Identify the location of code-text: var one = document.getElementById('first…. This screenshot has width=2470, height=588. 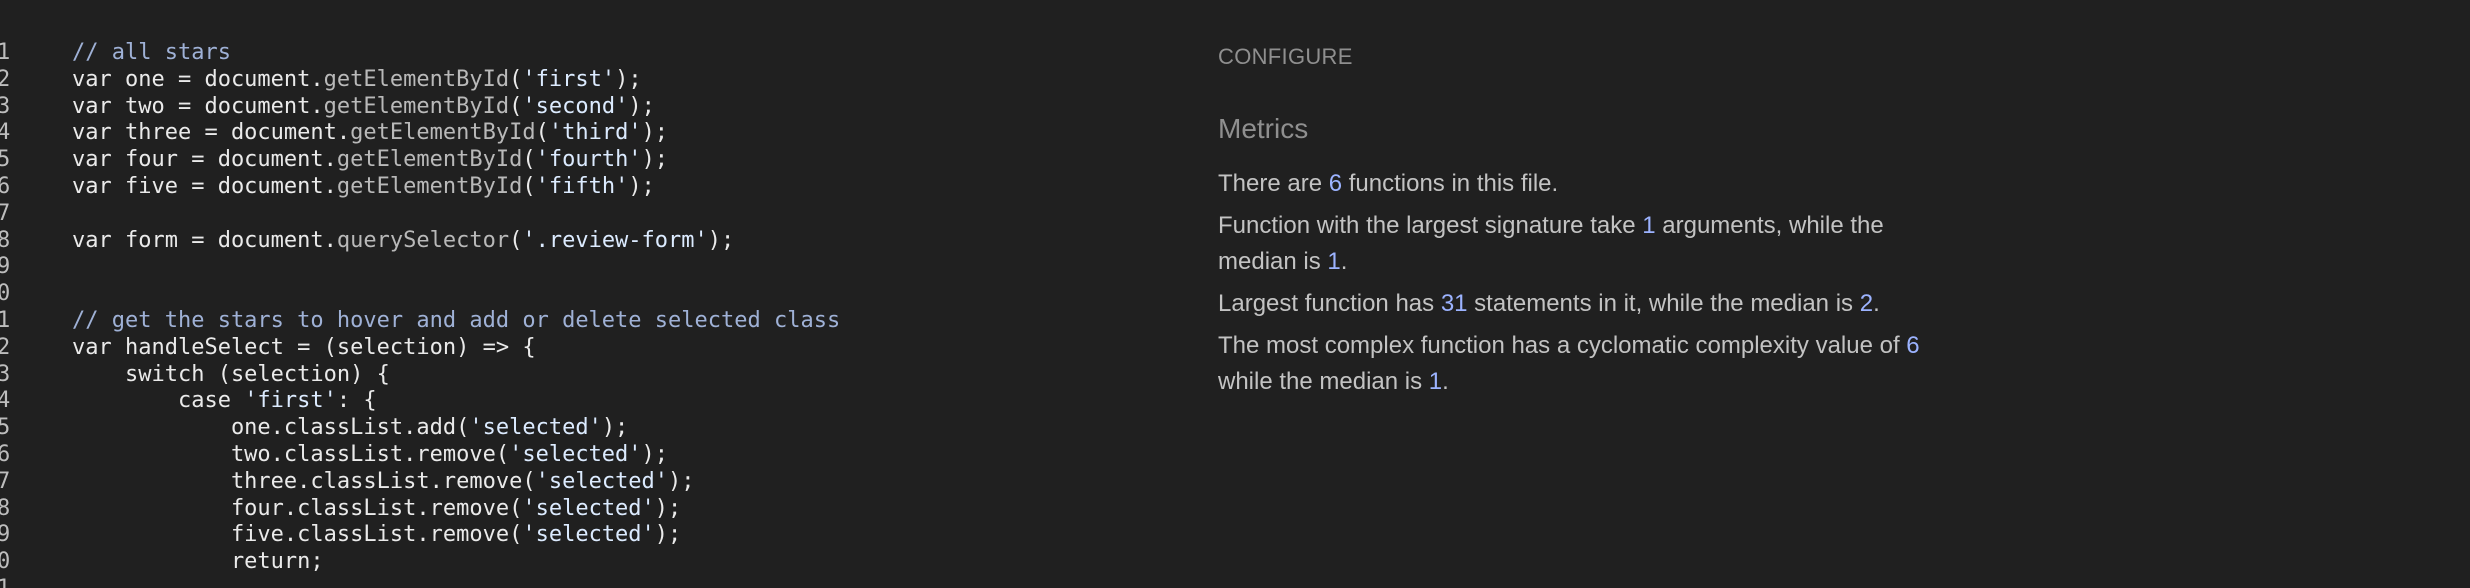
(357, 80).